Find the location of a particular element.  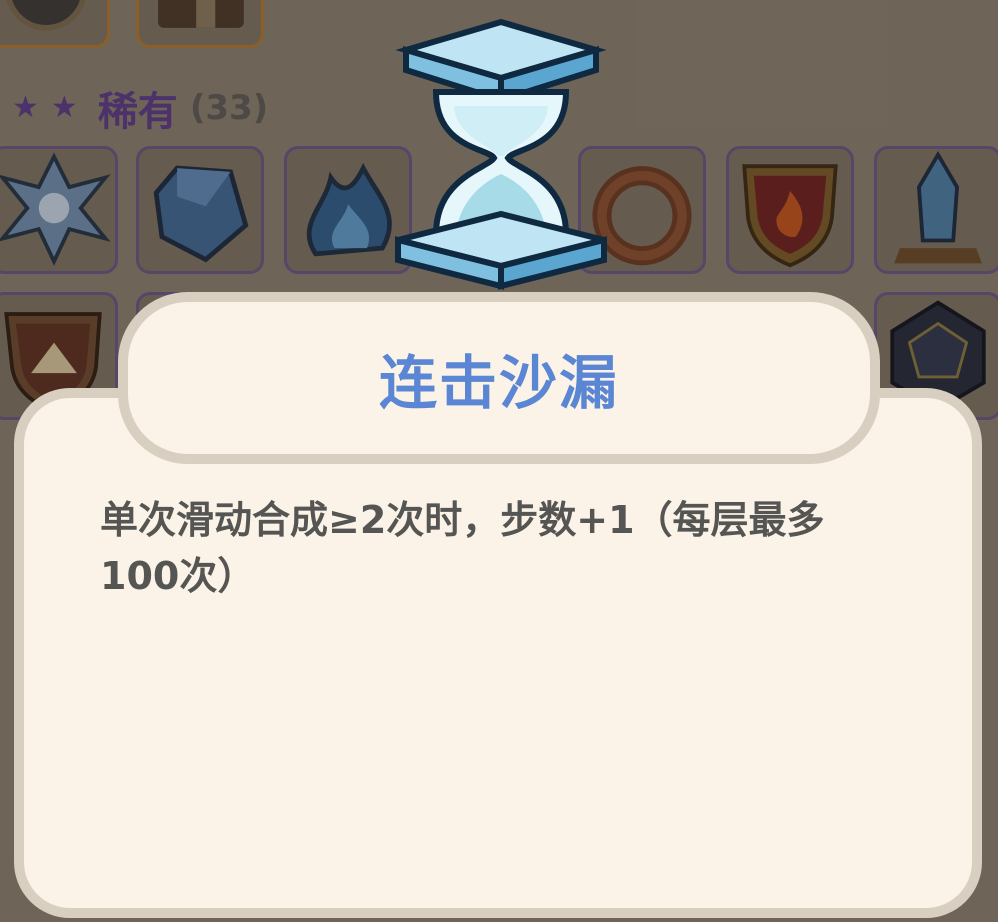

item-title: 连击沙漏 is located at coordinates (498, 383).